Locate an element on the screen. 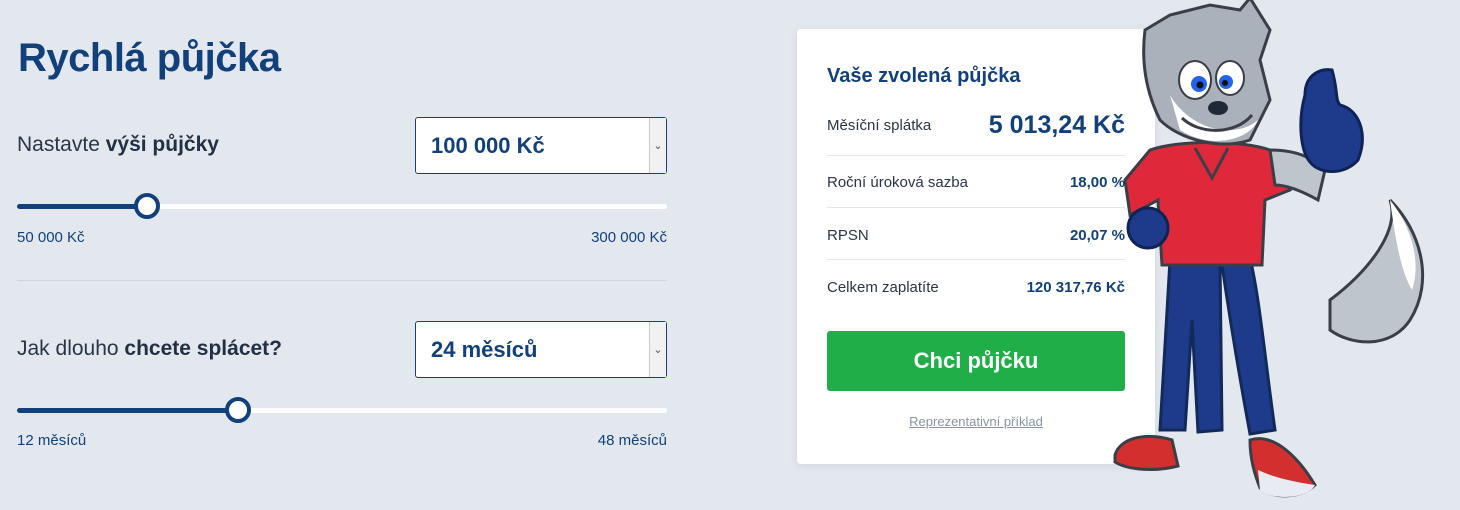 The height and width of the screenshot is (510, 1460). get-loan-button: Chci půjčku is located at coordinates (976, 361).